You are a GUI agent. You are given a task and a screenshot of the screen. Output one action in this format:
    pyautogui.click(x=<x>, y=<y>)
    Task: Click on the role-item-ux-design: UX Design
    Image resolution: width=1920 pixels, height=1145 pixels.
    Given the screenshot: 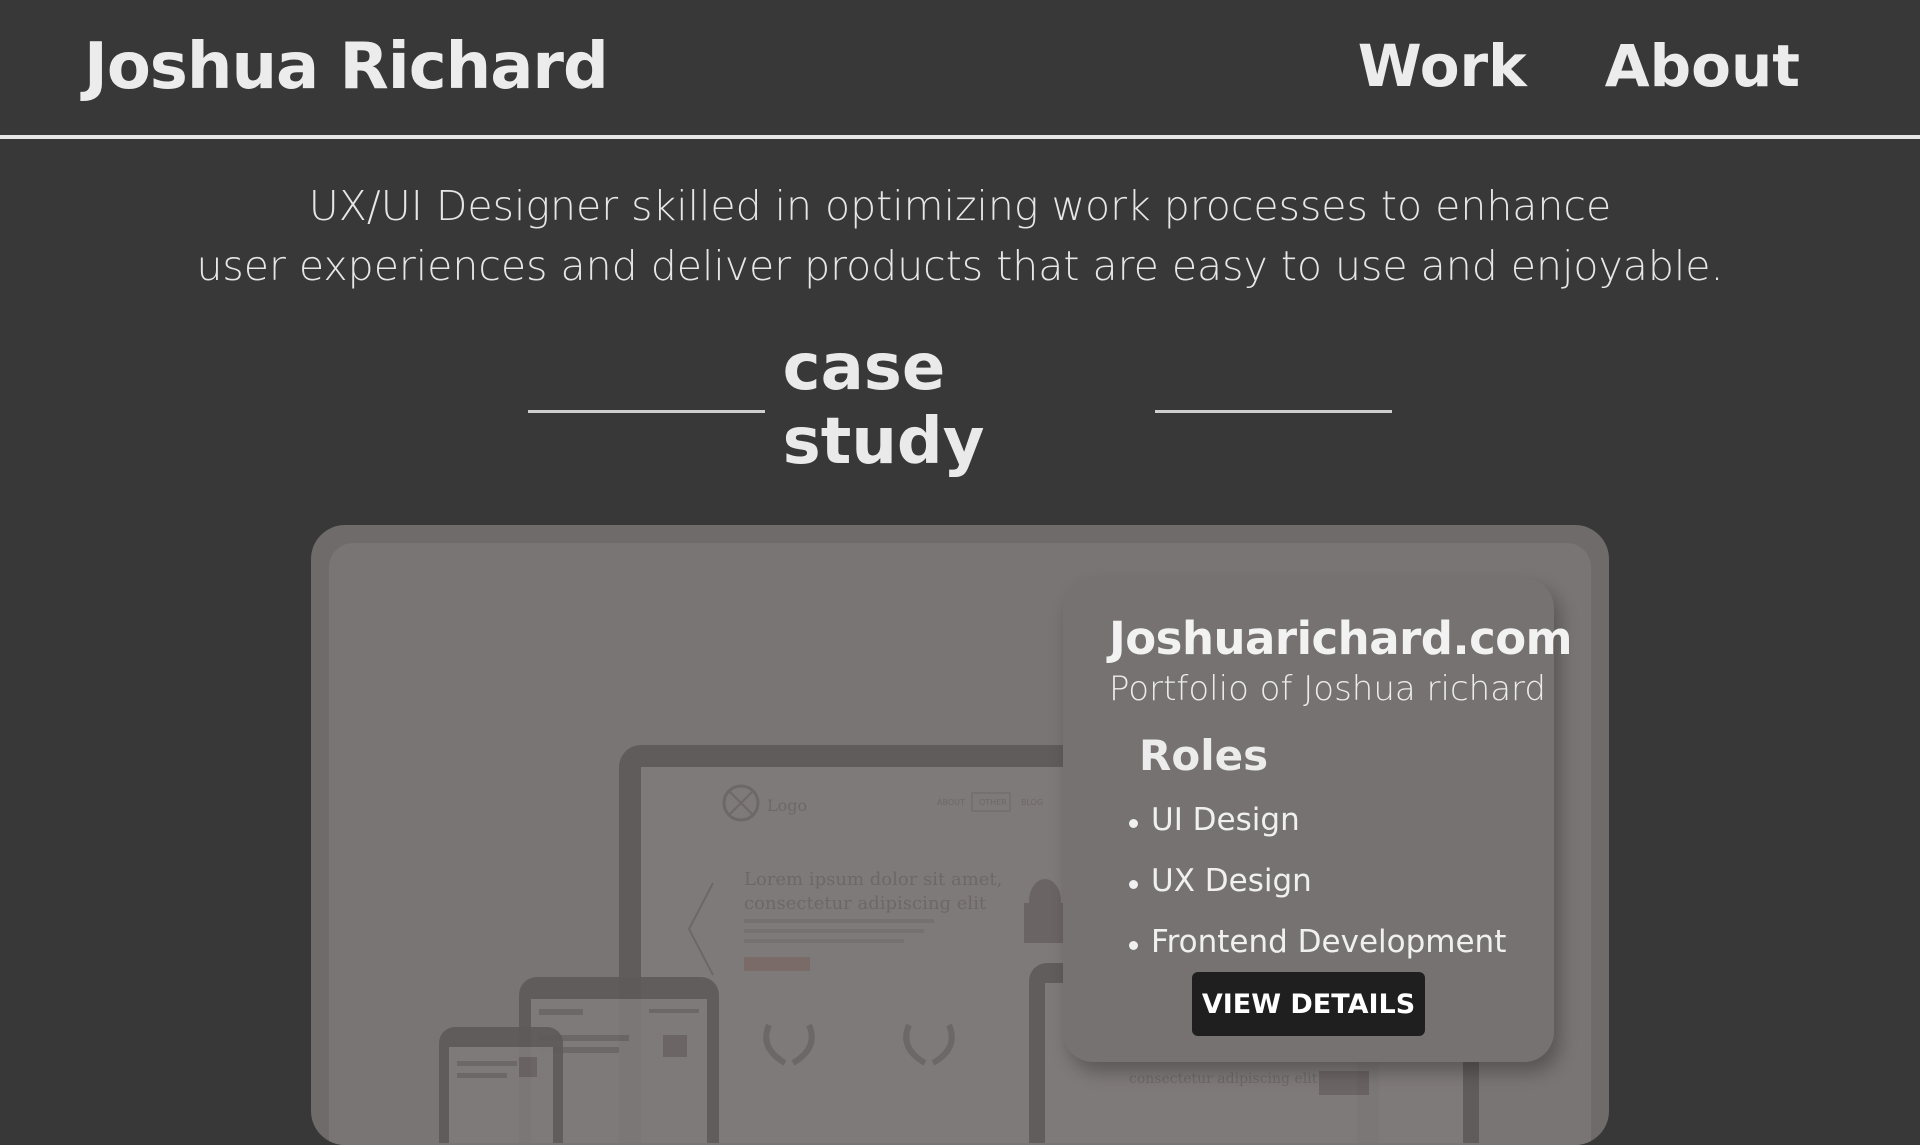 What is the action you would take?
    pyautogui.click(x=1340, y=881)
    